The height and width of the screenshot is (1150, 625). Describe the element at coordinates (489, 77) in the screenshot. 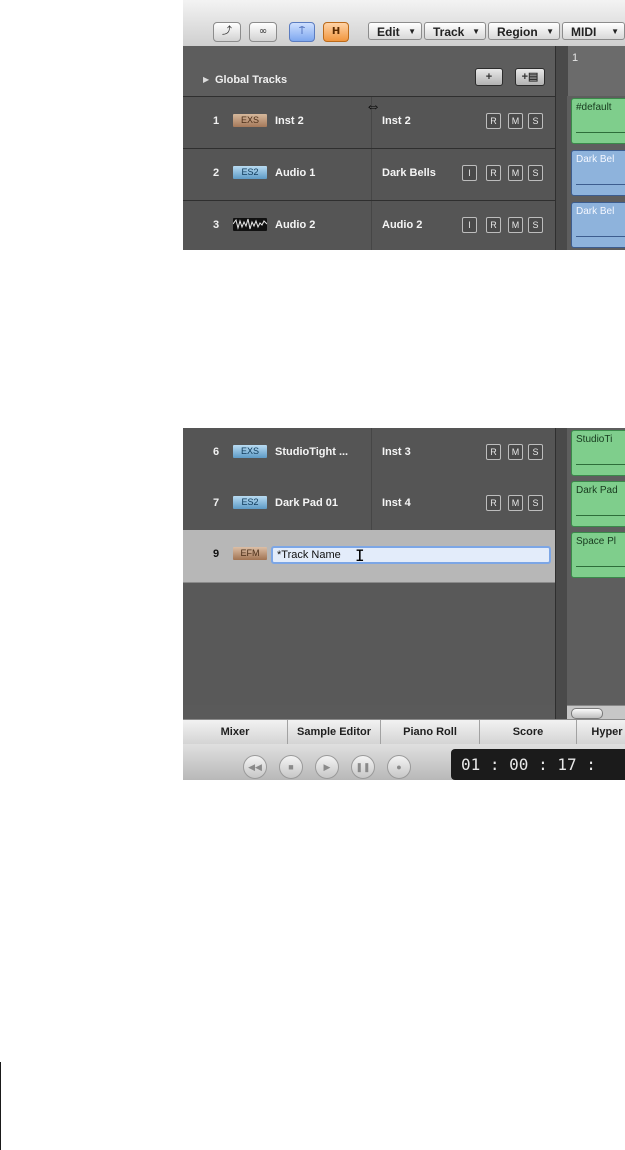

I see `add-track-button: +` at that location.